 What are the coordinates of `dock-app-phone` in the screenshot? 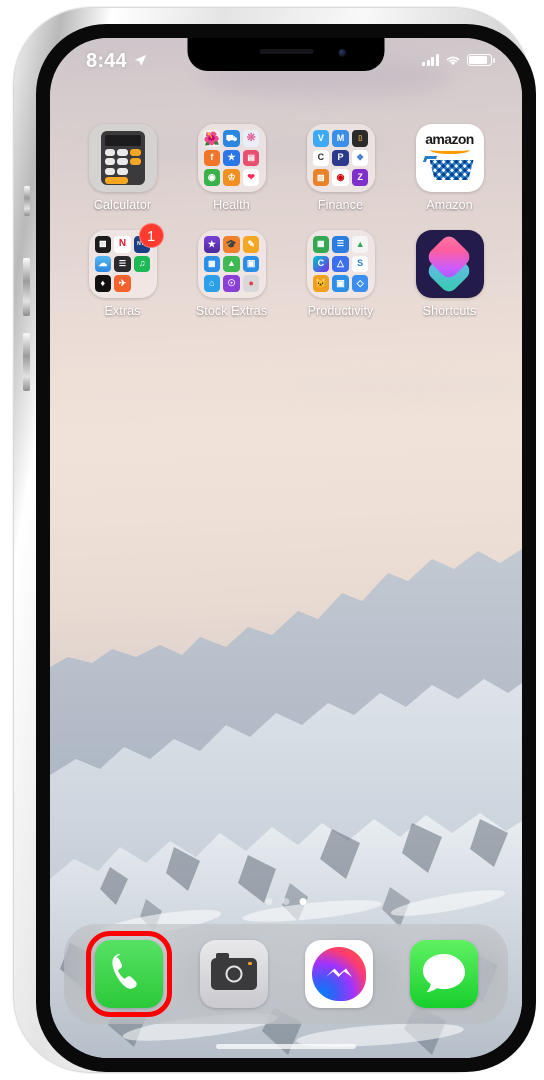 It's located at (128, 974).